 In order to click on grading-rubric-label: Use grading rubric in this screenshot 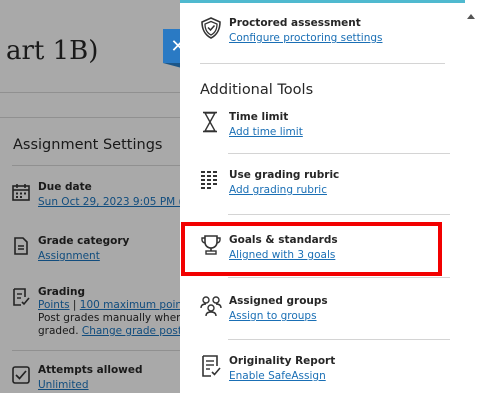, I will do `click(284, 175)`.